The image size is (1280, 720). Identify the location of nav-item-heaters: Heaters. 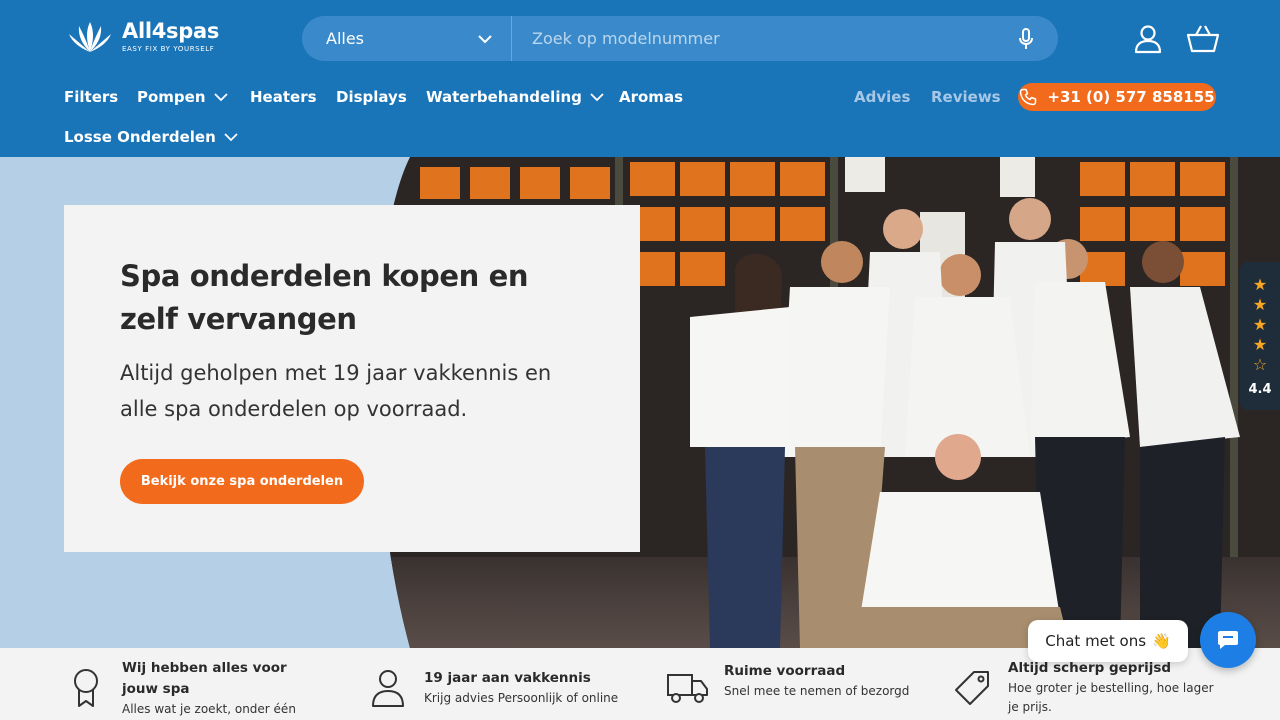
(283, 97).